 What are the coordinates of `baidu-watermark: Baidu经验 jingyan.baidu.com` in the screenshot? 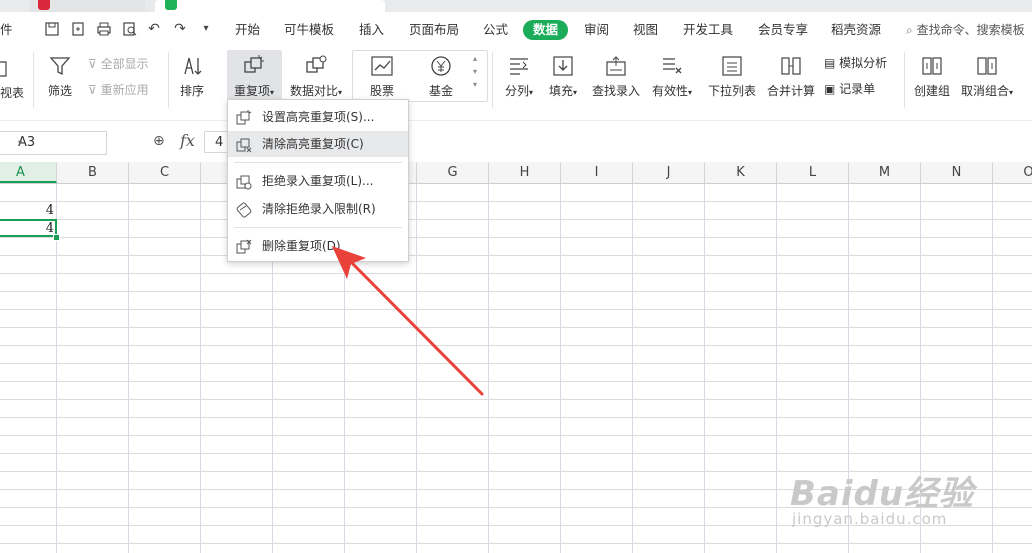 It's located at (890, 498).